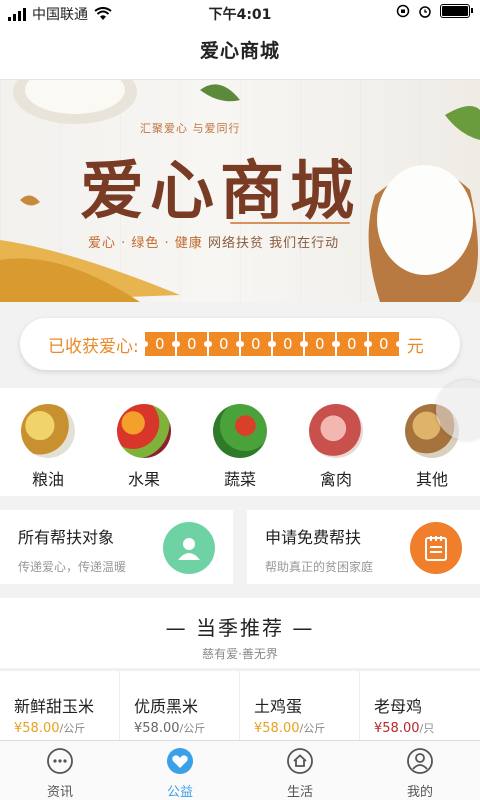  What do you see at coordinates (300, 761) in the screenshot?
I see `home-icon` at bounding box center [300, 761].